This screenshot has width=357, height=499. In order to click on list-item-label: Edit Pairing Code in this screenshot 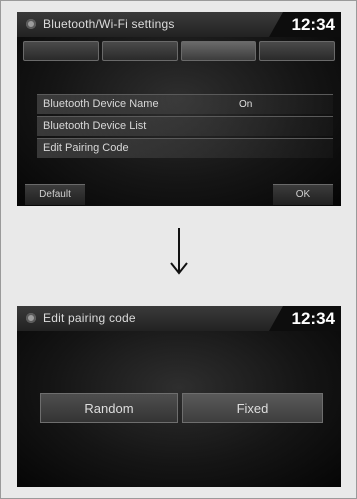, I will do `click(86, 148)`.